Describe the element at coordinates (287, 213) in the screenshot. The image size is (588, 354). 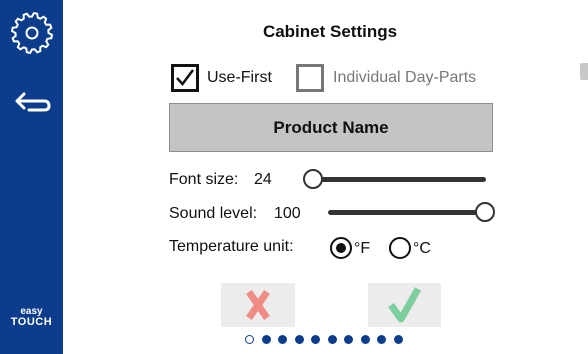
I see `sound-level-value: 100` at that location.